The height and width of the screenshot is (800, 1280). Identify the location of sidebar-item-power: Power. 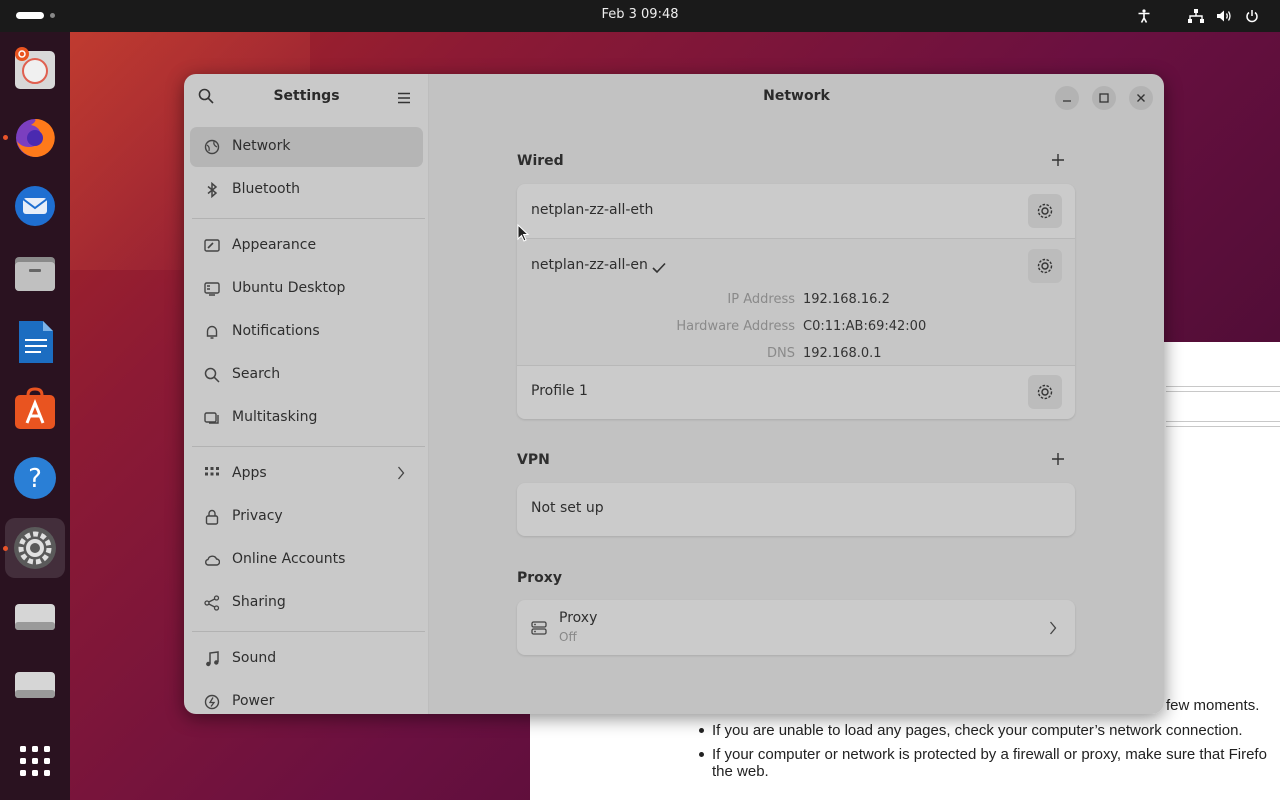
(306, 698).